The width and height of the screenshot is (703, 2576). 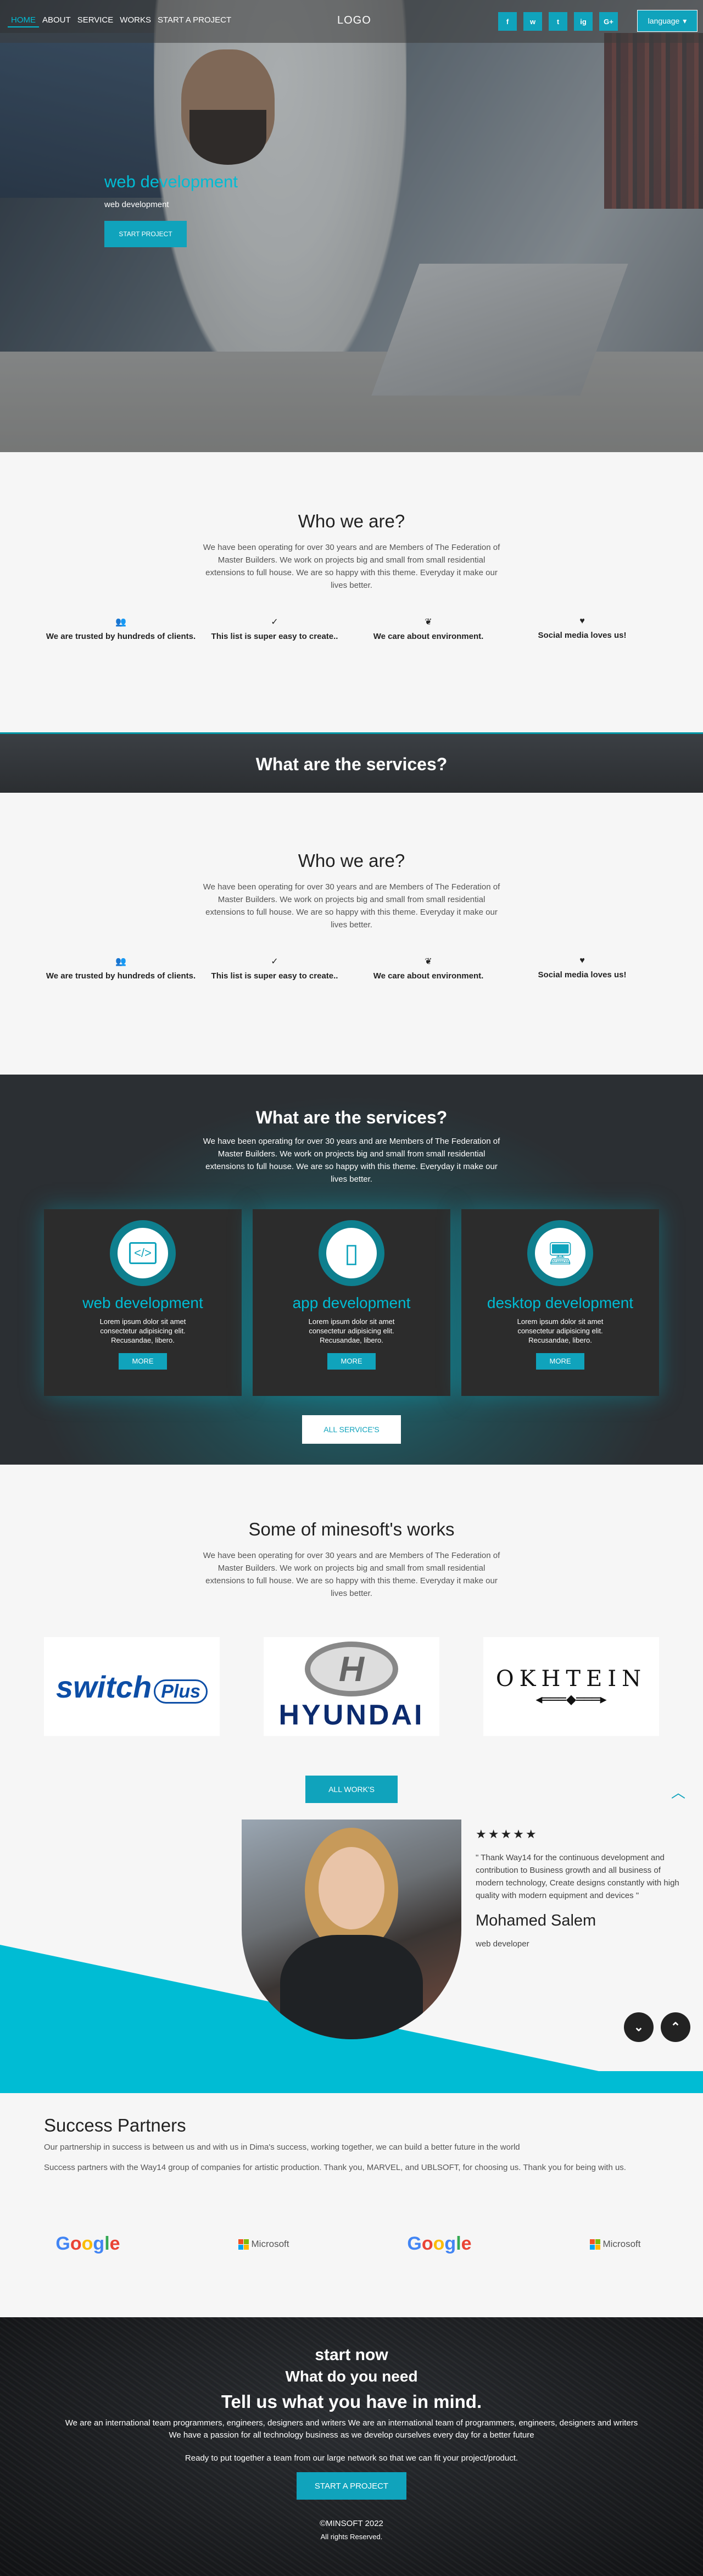 What do you see at coordinates (351, 1789) in the screenshot?
I see `all-works-button: ALL WORK'S` at bounding box center [351, 1789].